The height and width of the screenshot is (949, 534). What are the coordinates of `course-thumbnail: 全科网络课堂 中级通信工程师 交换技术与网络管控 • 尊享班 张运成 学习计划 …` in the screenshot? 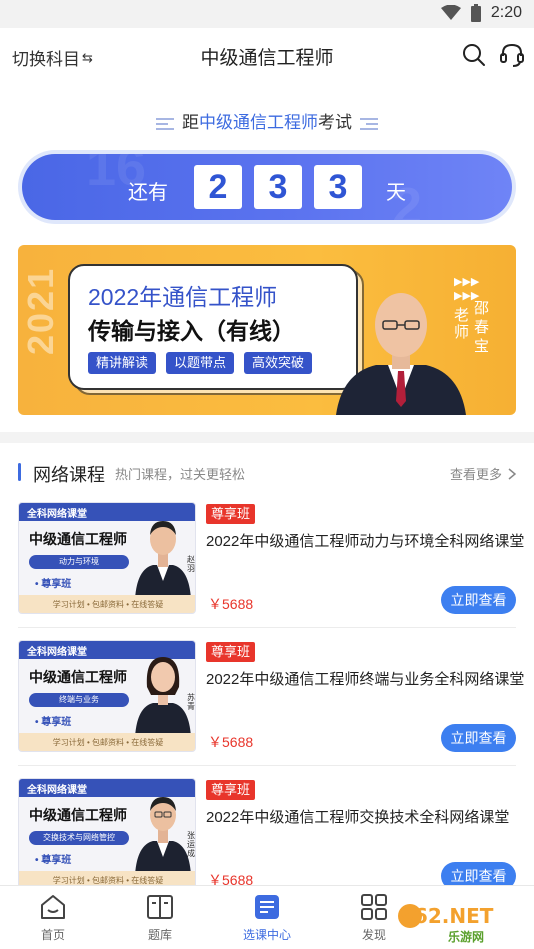 It's located at (107, 834).